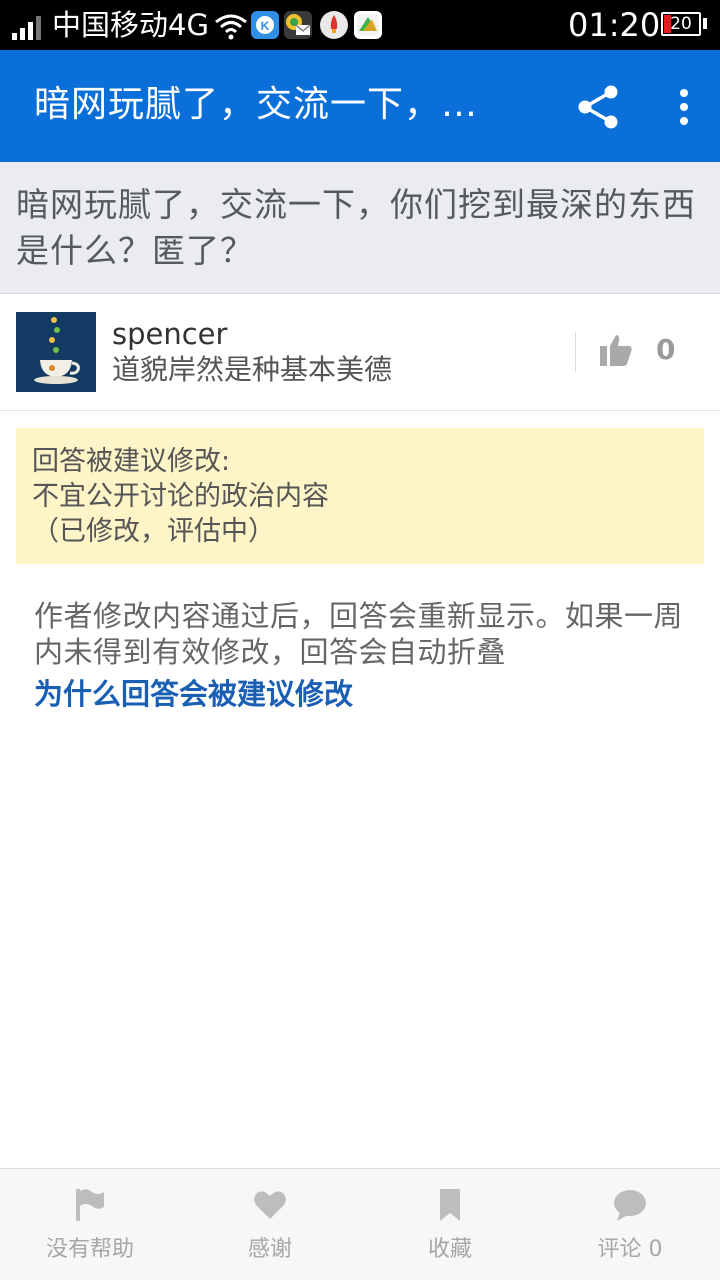  Describe the element at coordinates (180, 496) in the screenshot. I see `notice-reason: 不宜公开讨论的政治内容` at that location.